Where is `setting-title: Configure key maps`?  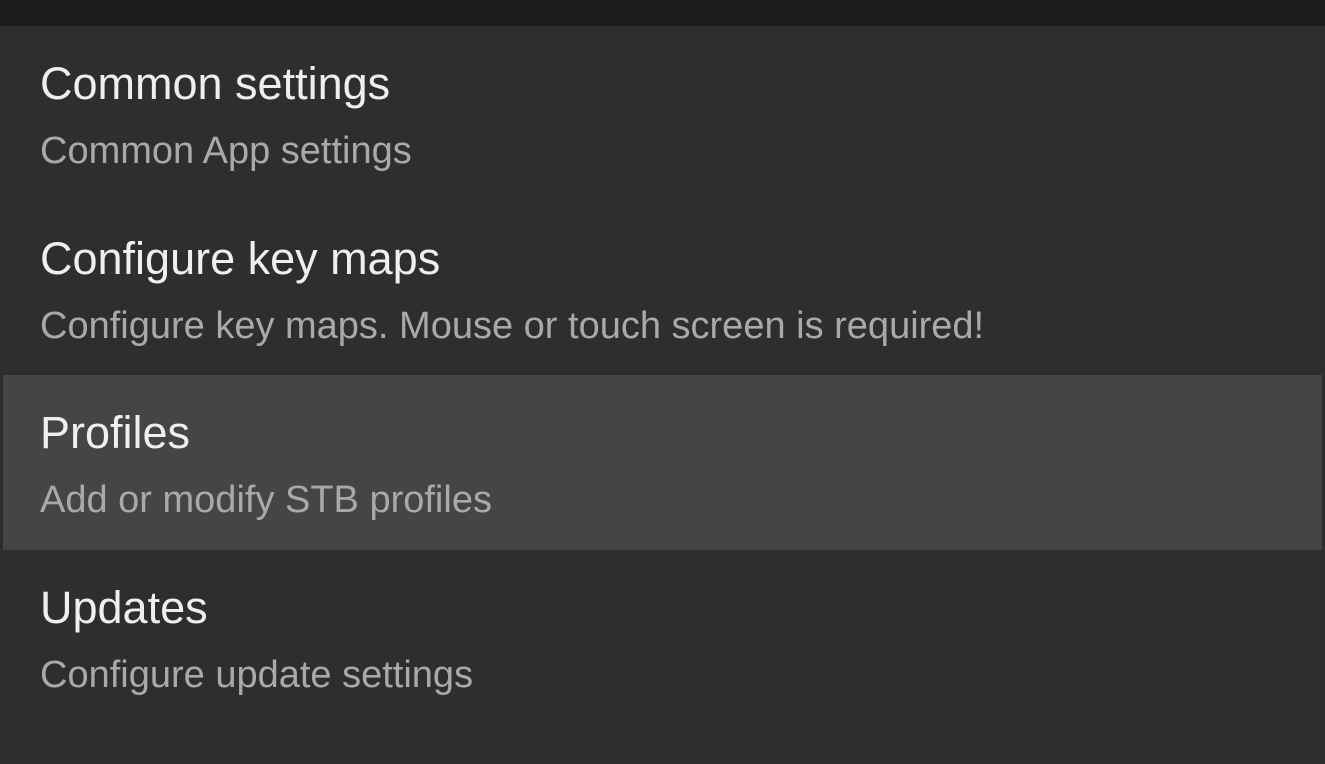 setting-title: Configure key maps is located at coordinates (240, 258).